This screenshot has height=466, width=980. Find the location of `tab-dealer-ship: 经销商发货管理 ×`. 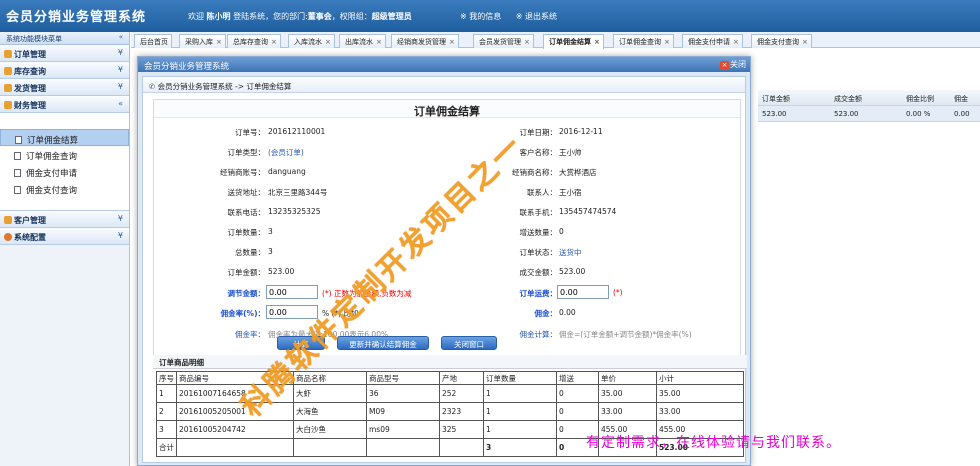

tab-dealer-ship: 经销商发货管理 × is located at coordinates (425, 41).